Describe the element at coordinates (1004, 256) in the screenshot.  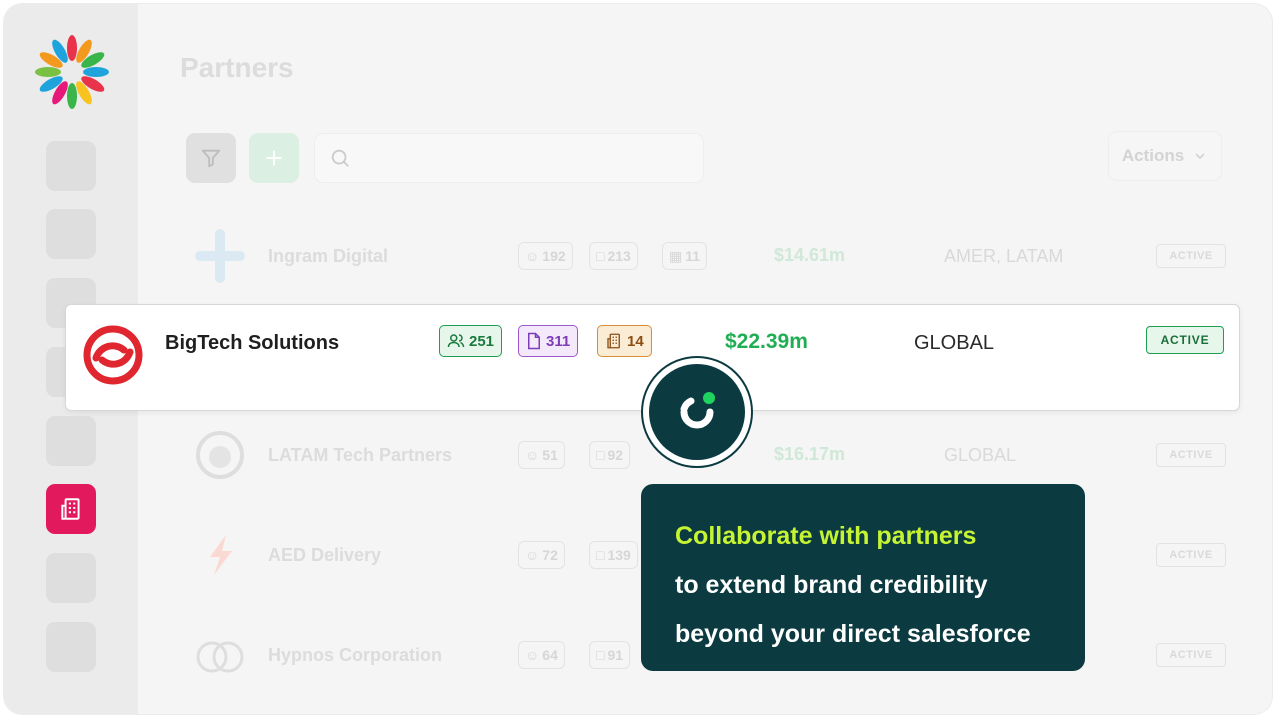
I see `partner-region: AMER, LATAM` at that location.